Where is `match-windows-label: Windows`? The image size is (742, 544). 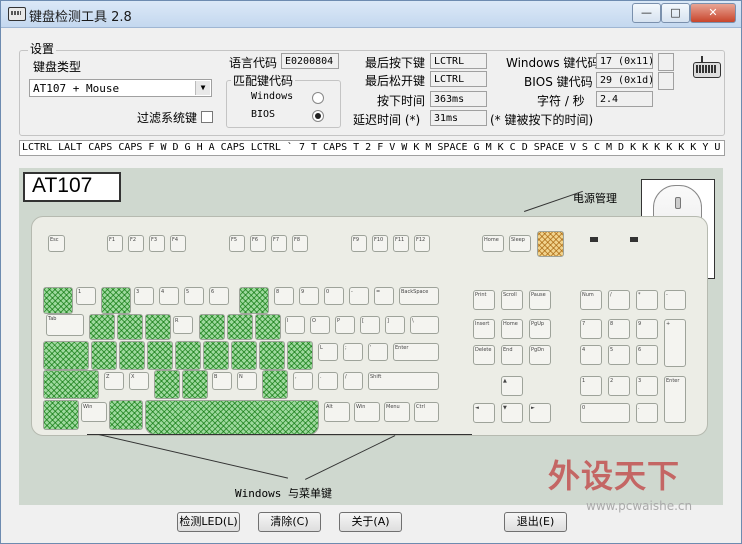
match-windows-label: Windows is located at coordinates (272, 96).